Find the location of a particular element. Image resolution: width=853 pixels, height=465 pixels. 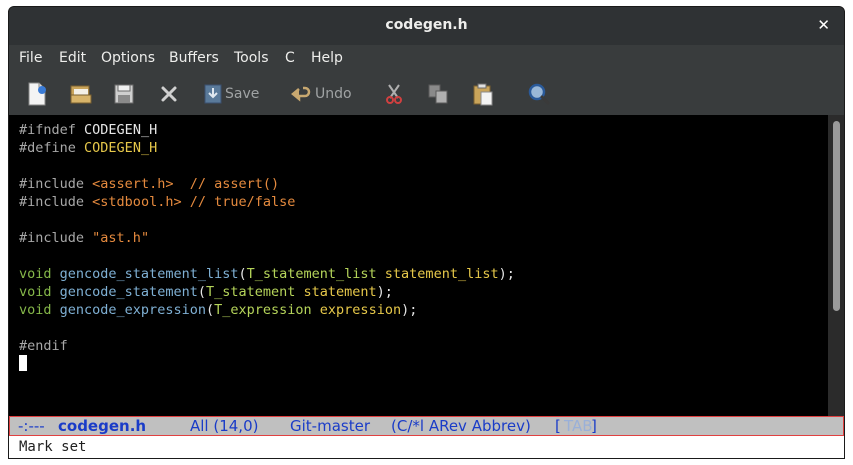

undo-button: Undo is located at coordinates (321, 94).